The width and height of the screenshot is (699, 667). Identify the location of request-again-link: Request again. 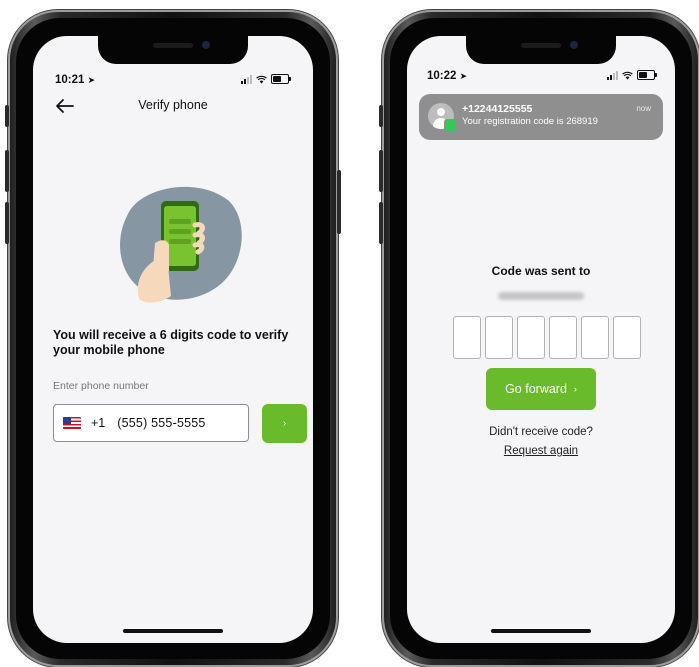
(541, 451).